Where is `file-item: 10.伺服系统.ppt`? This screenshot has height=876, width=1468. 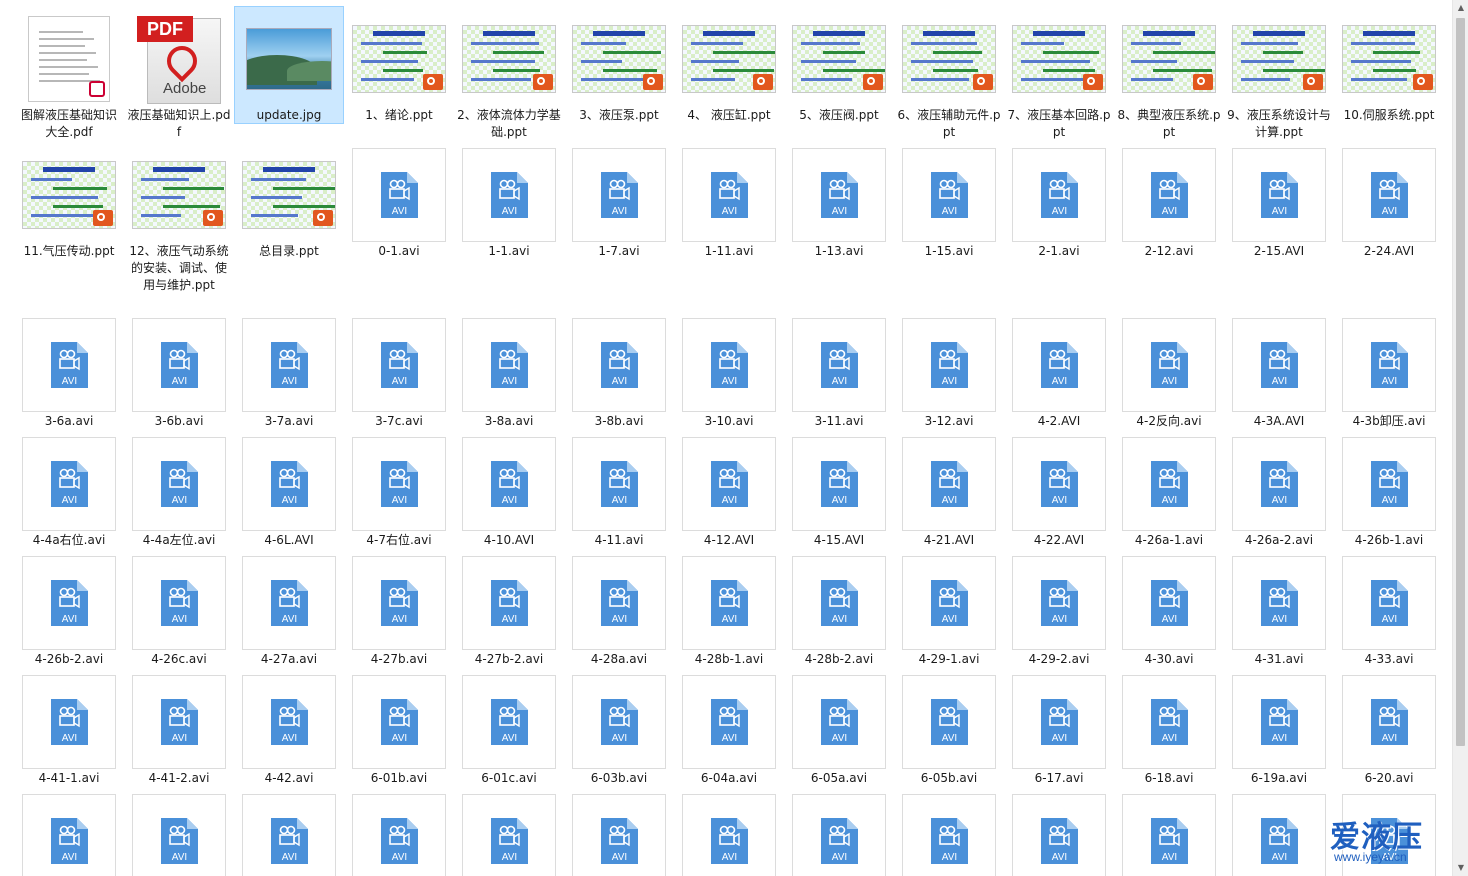 file-item: 10.伺服系统.ppt is located at coordinates (1389, 65).